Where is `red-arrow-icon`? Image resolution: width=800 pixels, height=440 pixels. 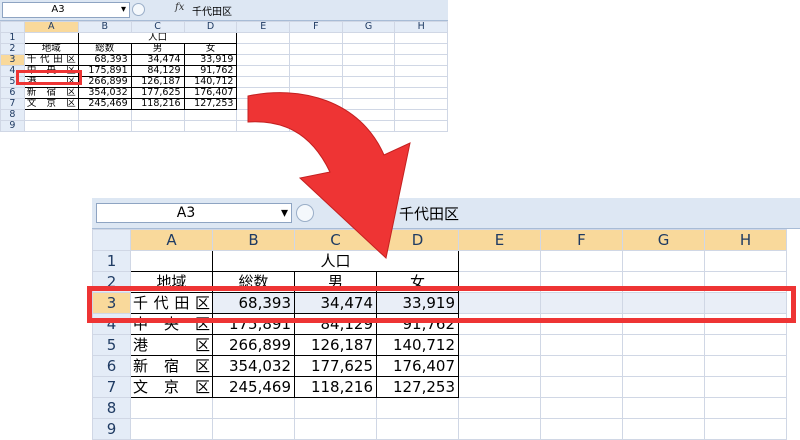
red-arrow-icon is located at coordinates (329, 175).